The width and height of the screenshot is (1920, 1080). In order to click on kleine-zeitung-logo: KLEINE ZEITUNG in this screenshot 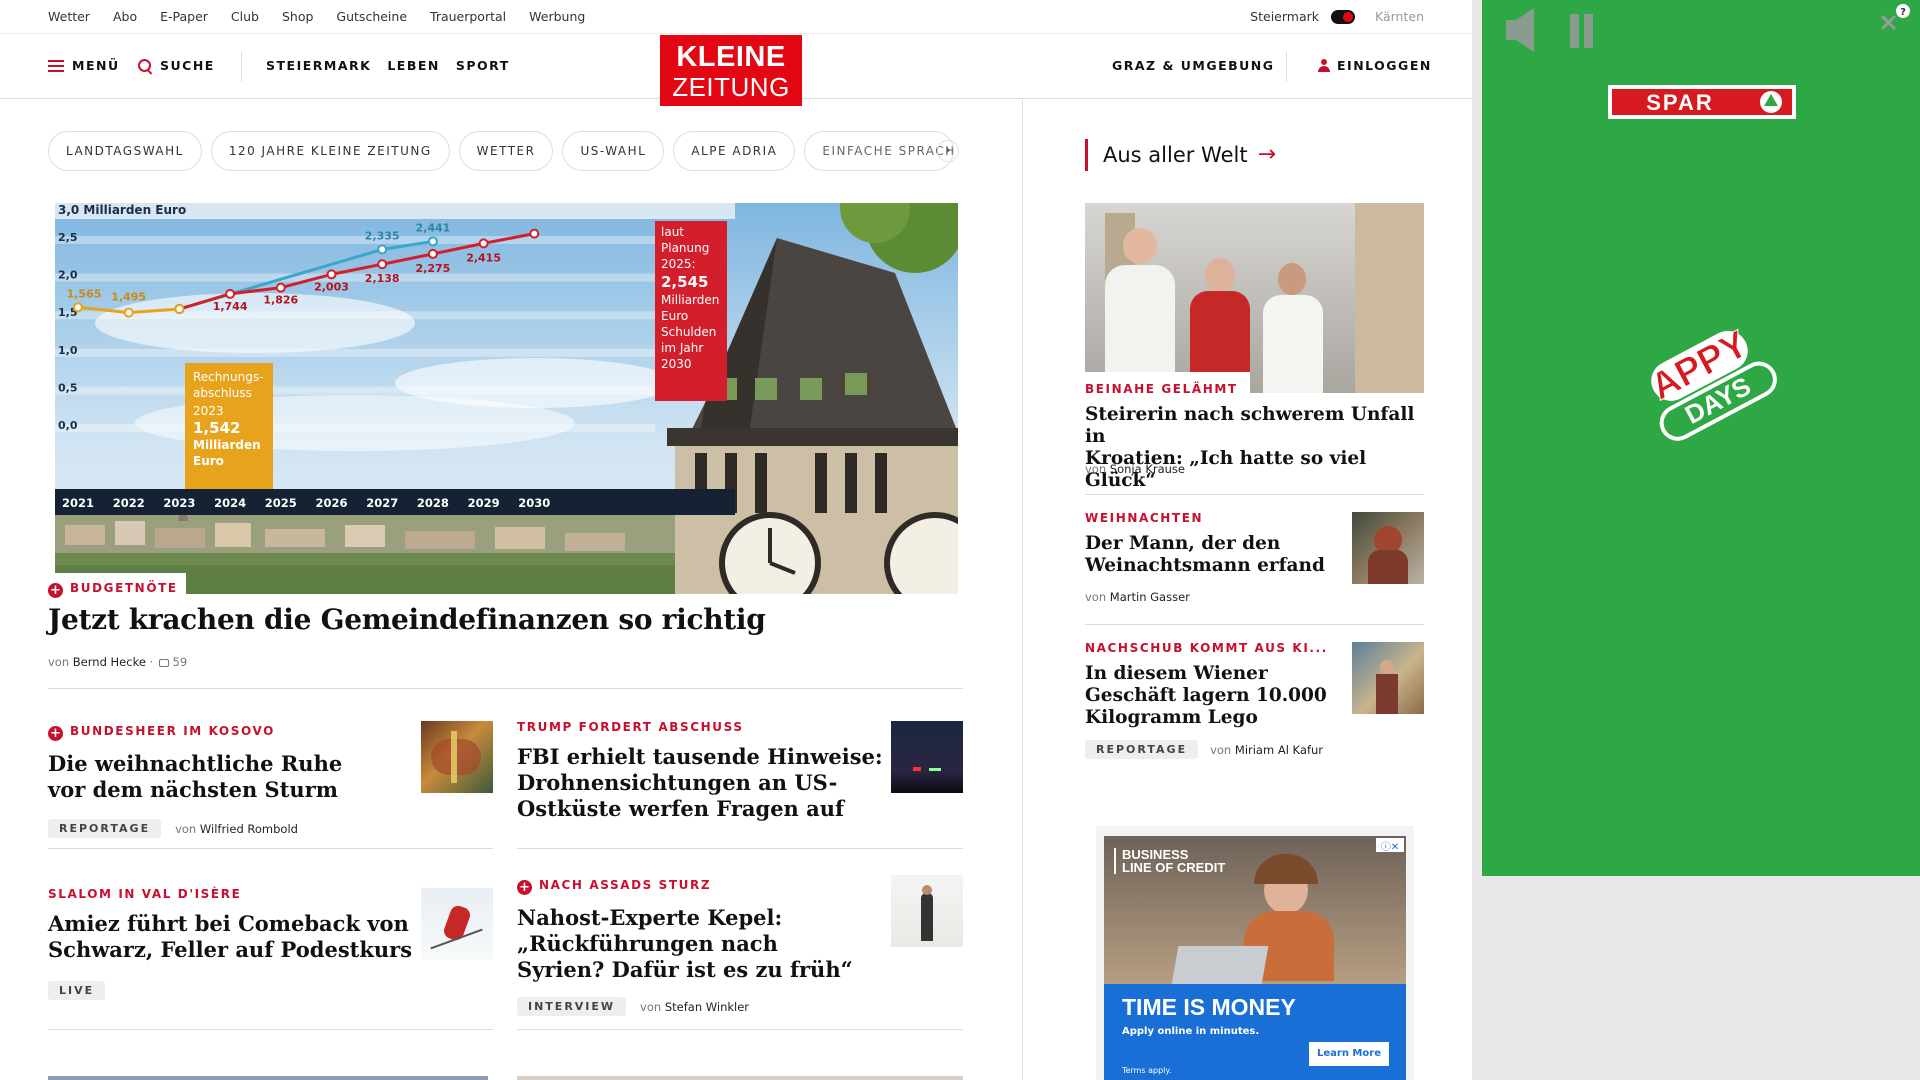, I will do `click(731, 70)`.